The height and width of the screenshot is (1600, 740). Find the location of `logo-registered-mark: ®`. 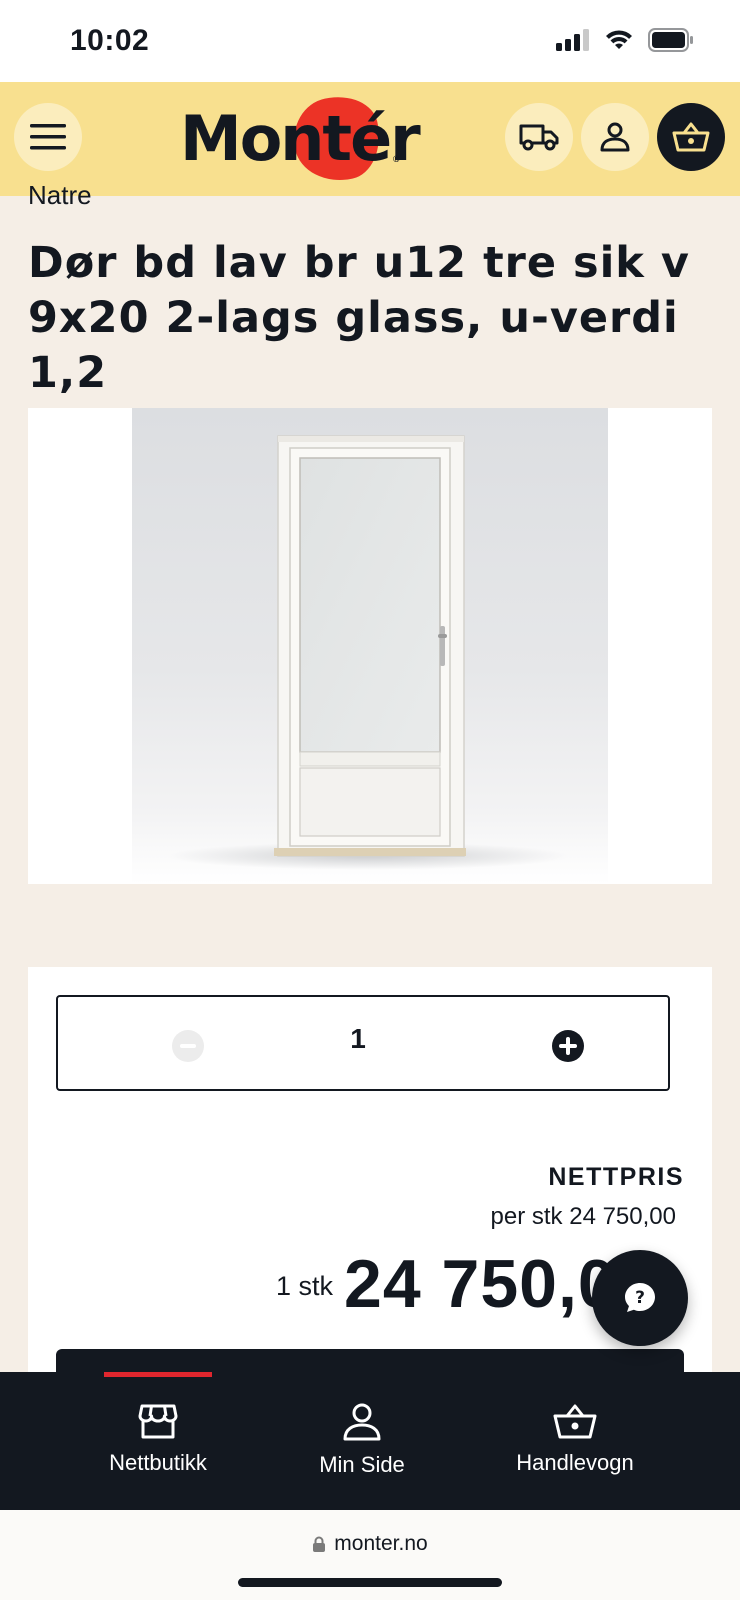

logo-registered-mark: ® is located at coordinates (396, 159).